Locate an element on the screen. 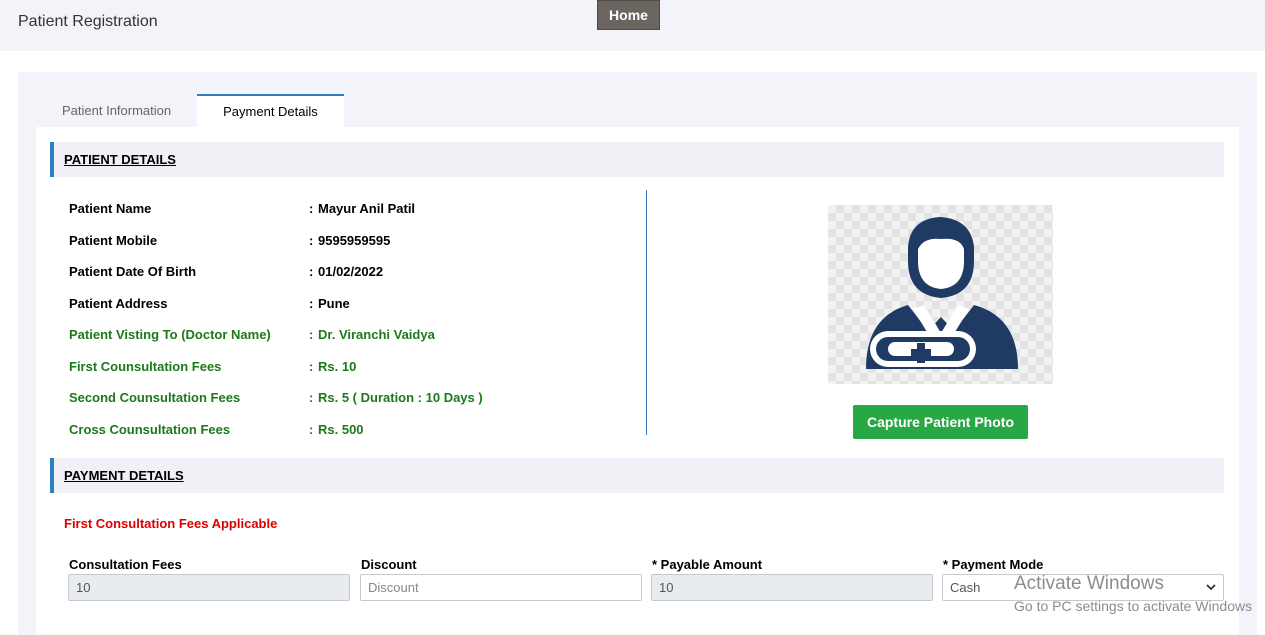  consultation-fees-label: Consultation Fees is located at coordinates (125, 564).